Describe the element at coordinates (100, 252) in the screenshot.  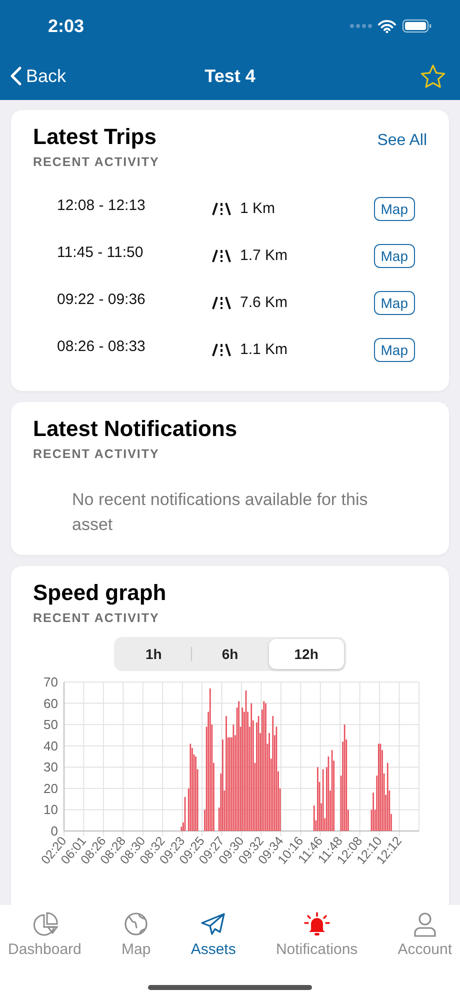
I see `trip-time: 11:45 - 11:50` at that location.